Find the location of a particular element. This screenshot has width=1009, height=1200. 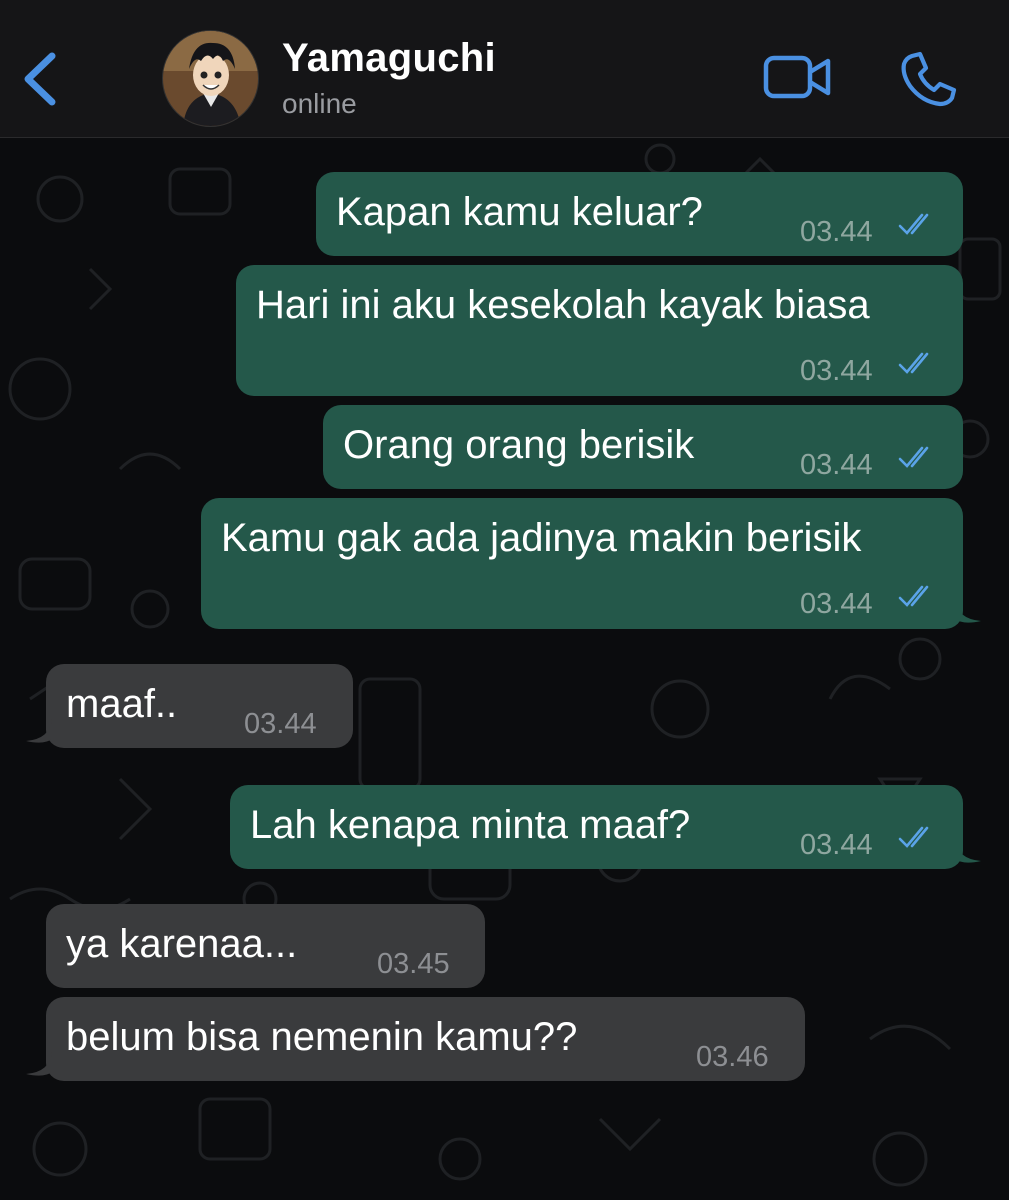

message-bubble-outgoing: Orang orang berisik 03.44 is located at coordinates (643, 447).